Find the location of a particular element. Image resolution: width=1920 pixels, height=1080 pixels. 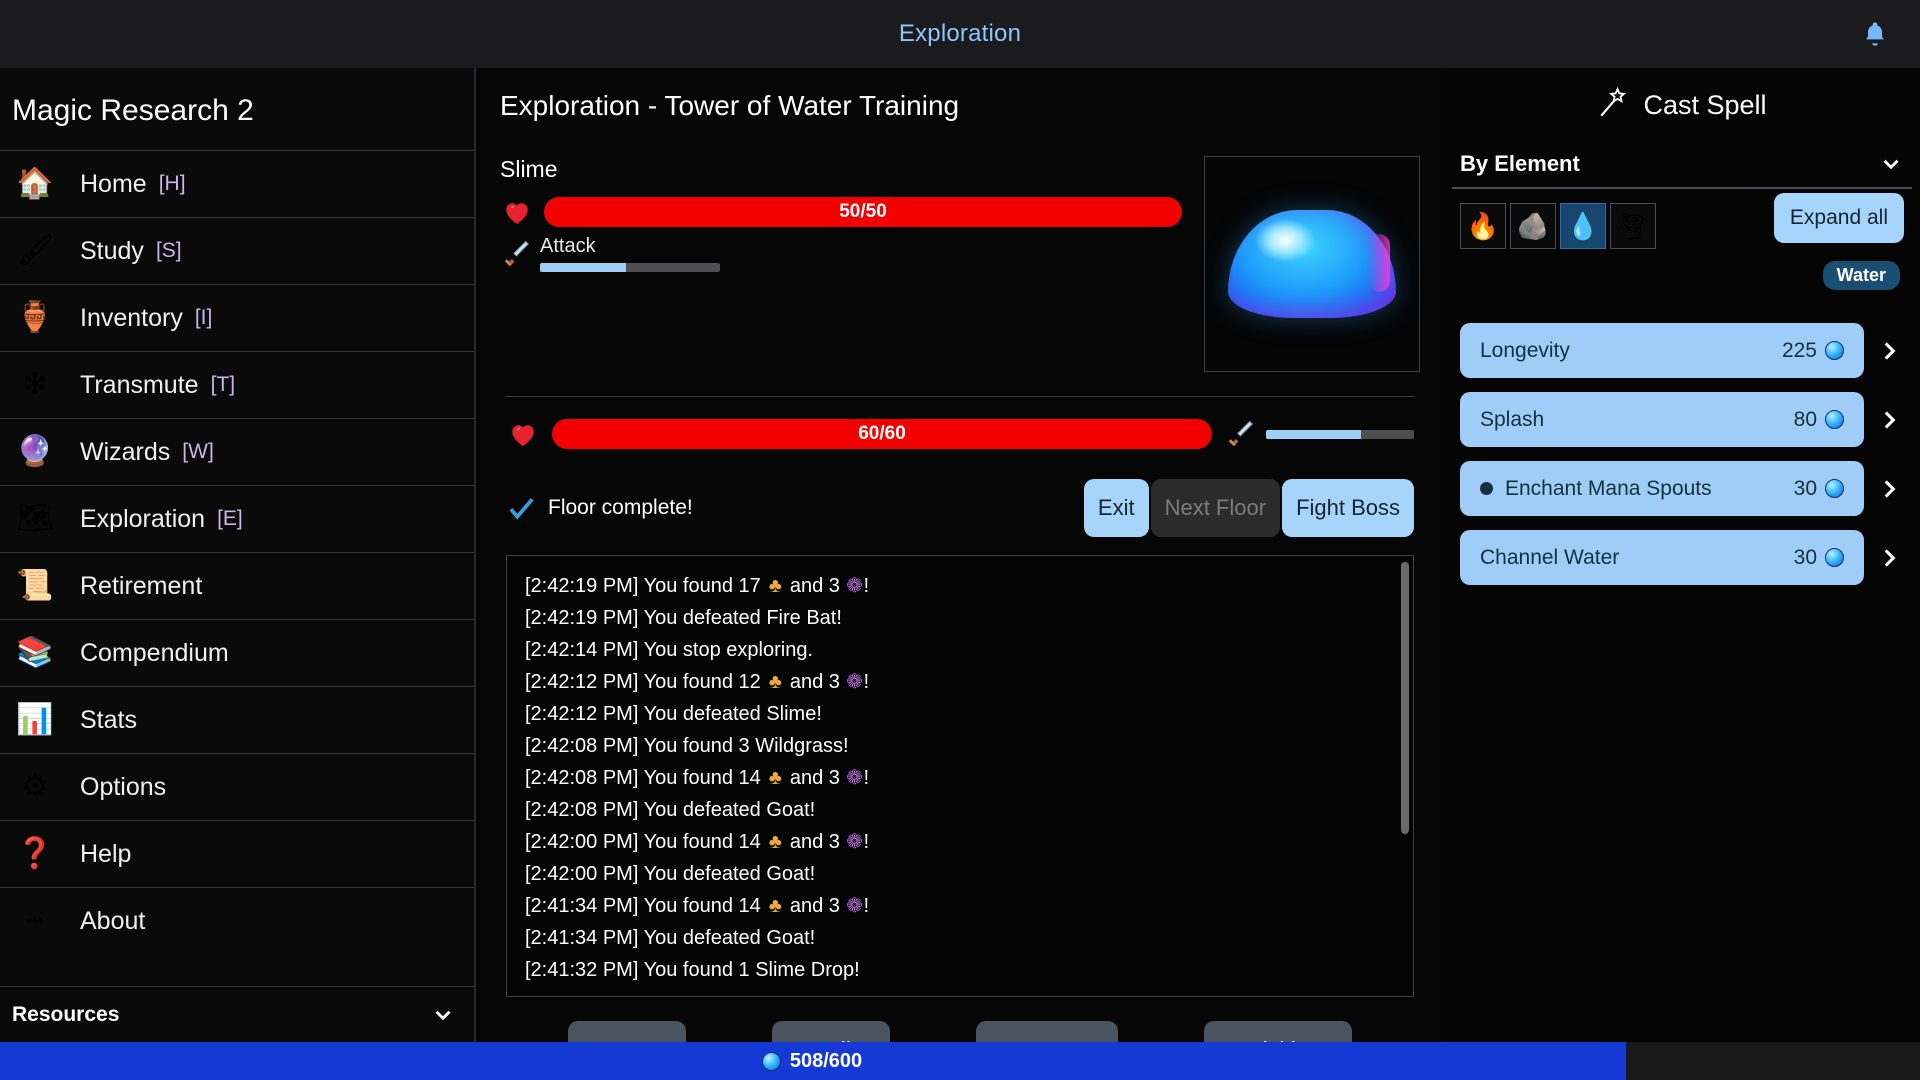

sidebar-item-label: Exploration is located at coordinates (143, 518).